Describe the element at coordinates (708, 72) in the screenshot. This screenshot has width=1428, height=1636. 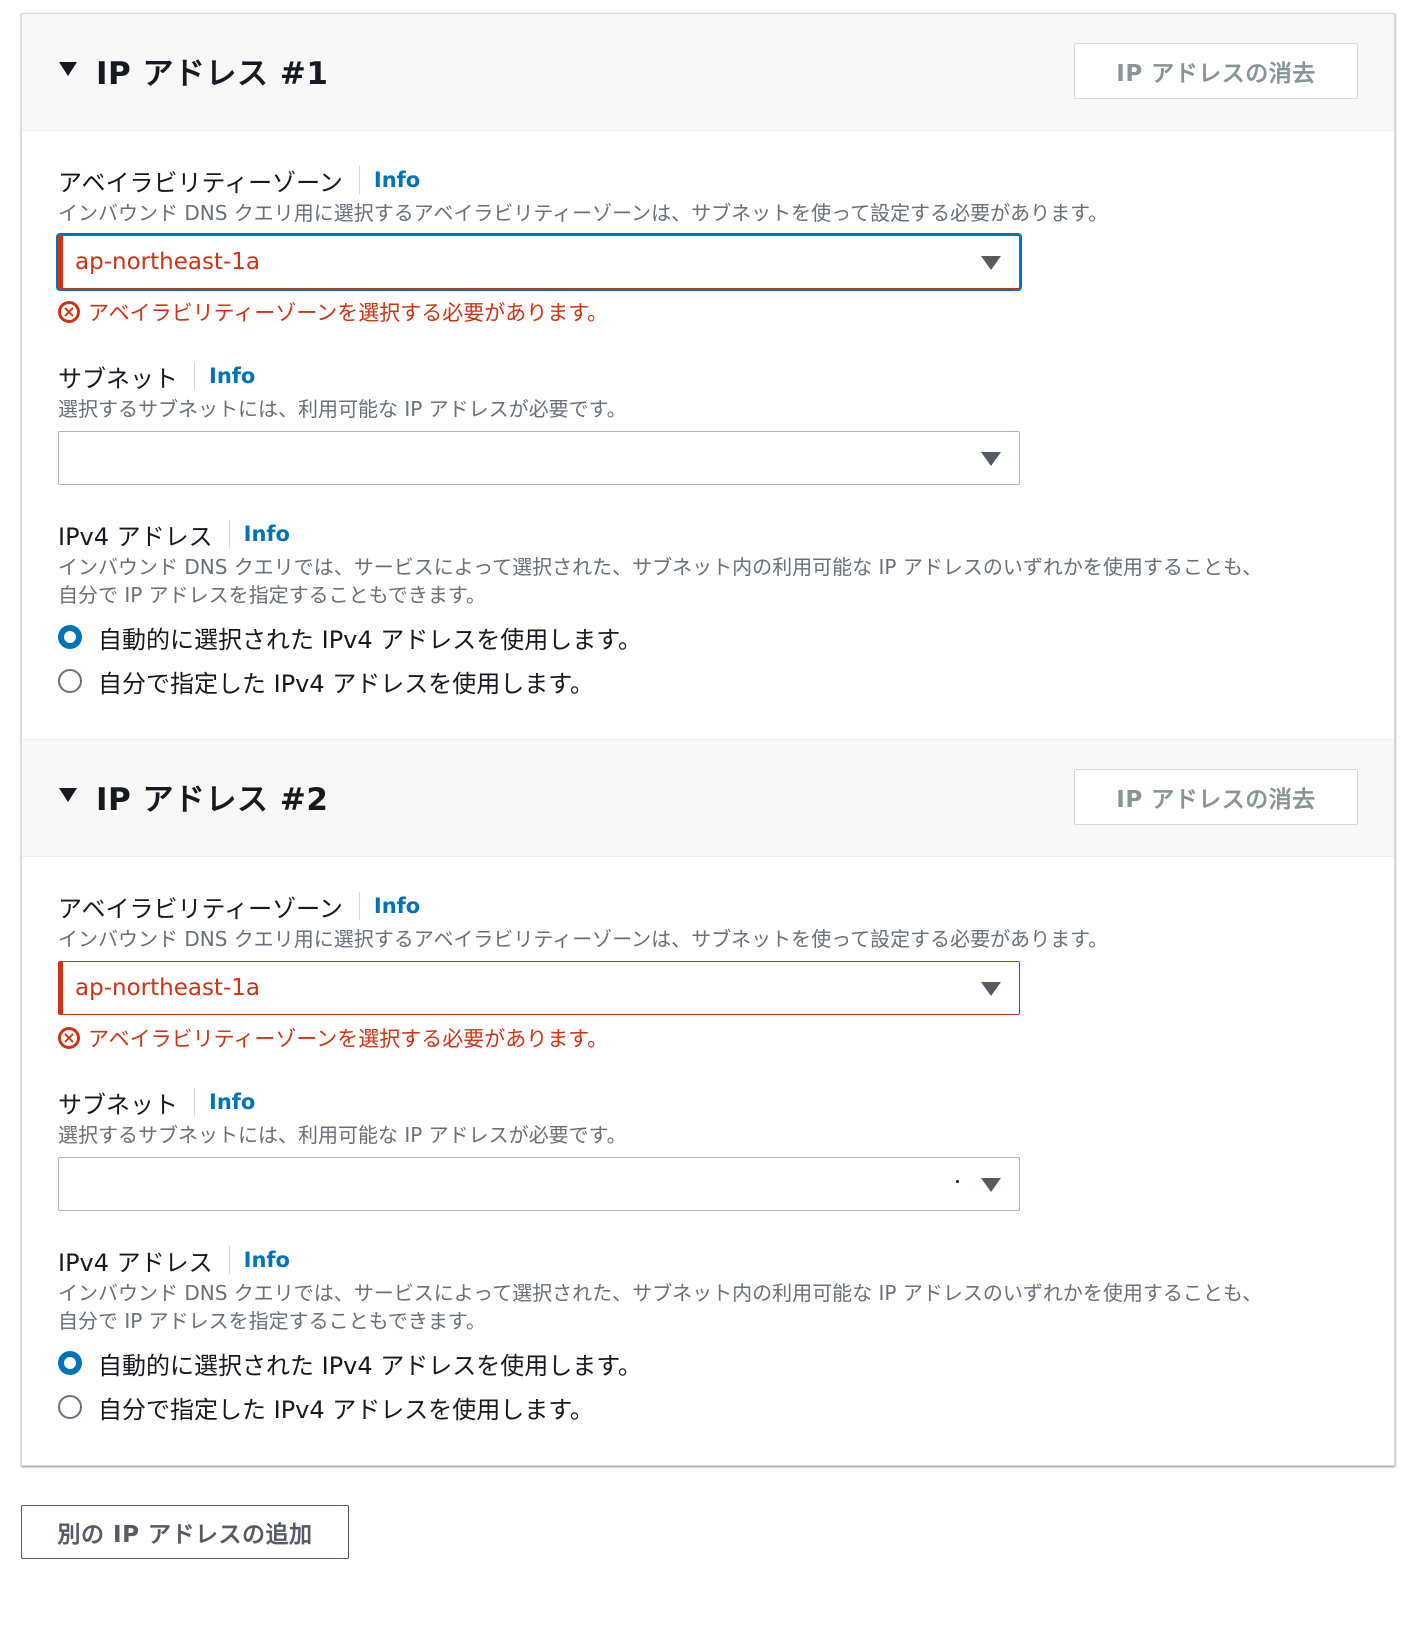
I see `section-header: IP アドレス #1 IP アドレスの消去` at that location.